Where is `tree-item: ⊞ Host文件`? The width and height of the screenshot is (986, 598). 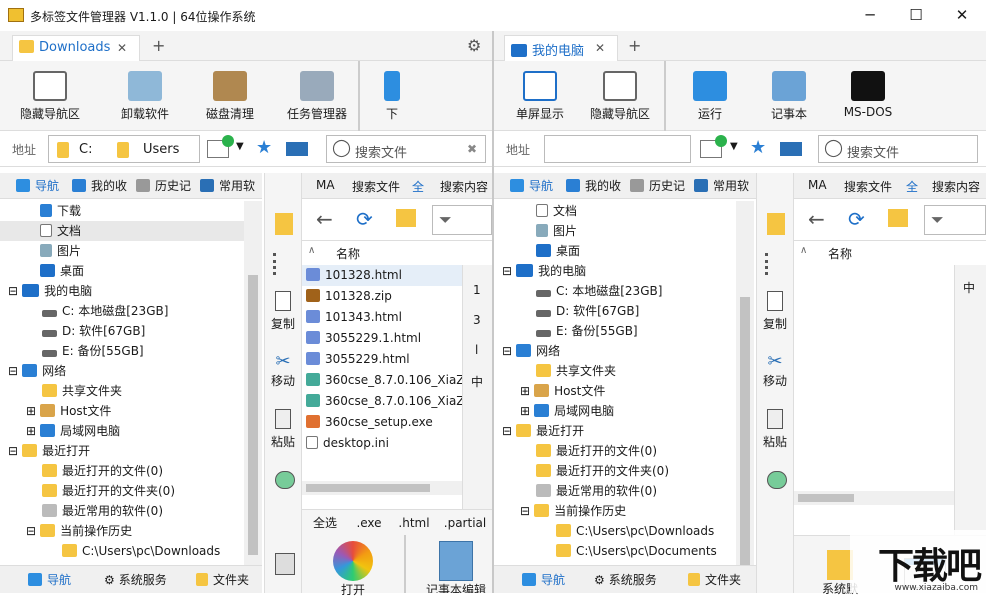 tree-item: ⊞ Host文件 is located at coordinates (562, 391).